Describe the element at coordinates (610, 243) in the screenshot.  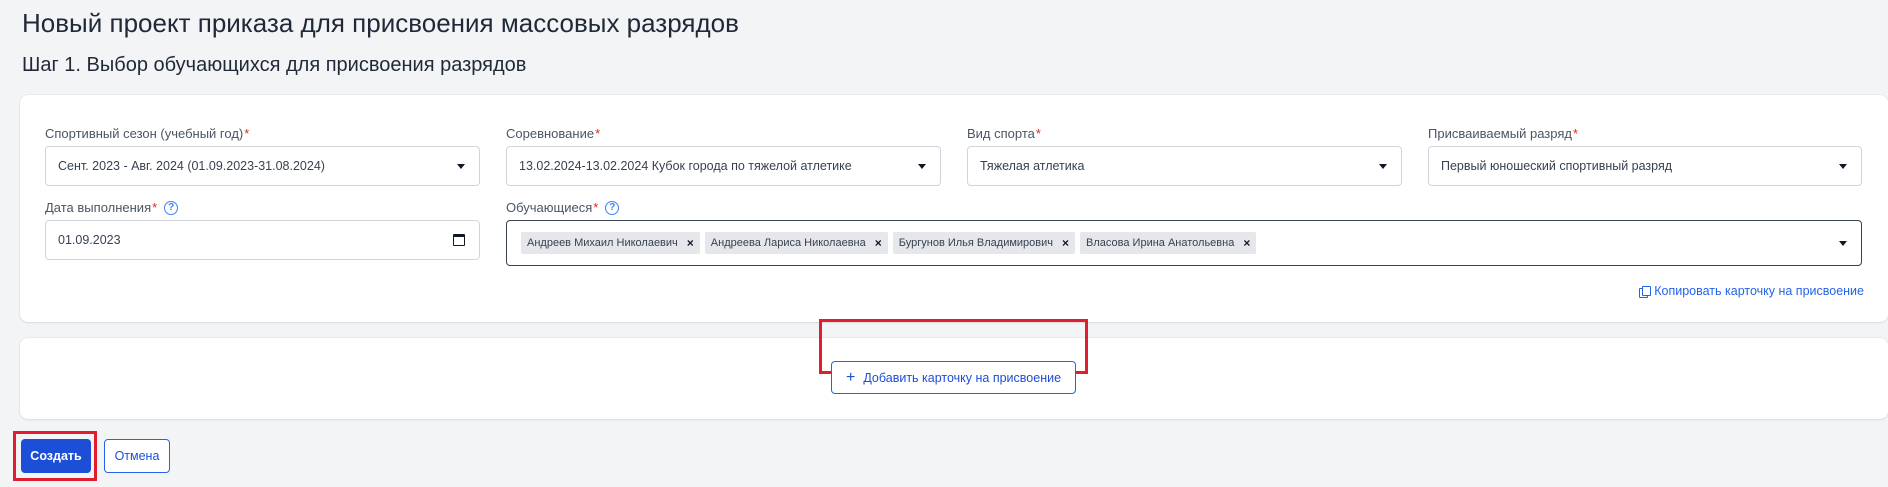
I see `student-chip: Андреев Михаил Николаевич ×` at that location.